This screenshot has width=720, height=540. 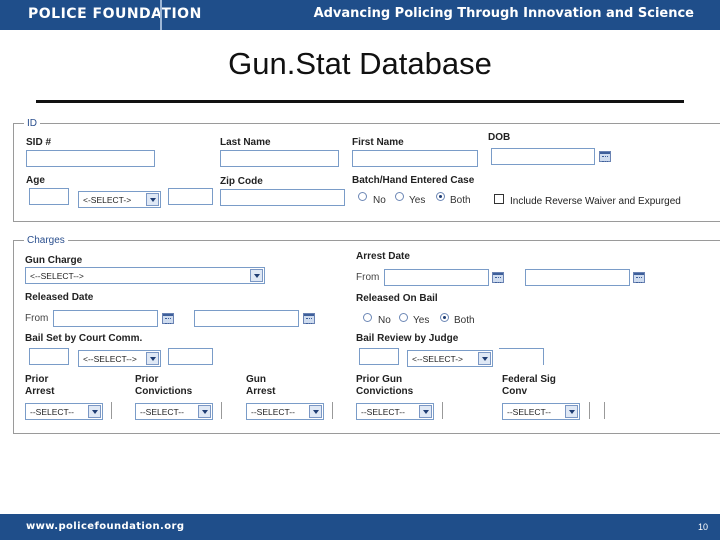 I want to click on last-name-input, so click(x=279, y=158).